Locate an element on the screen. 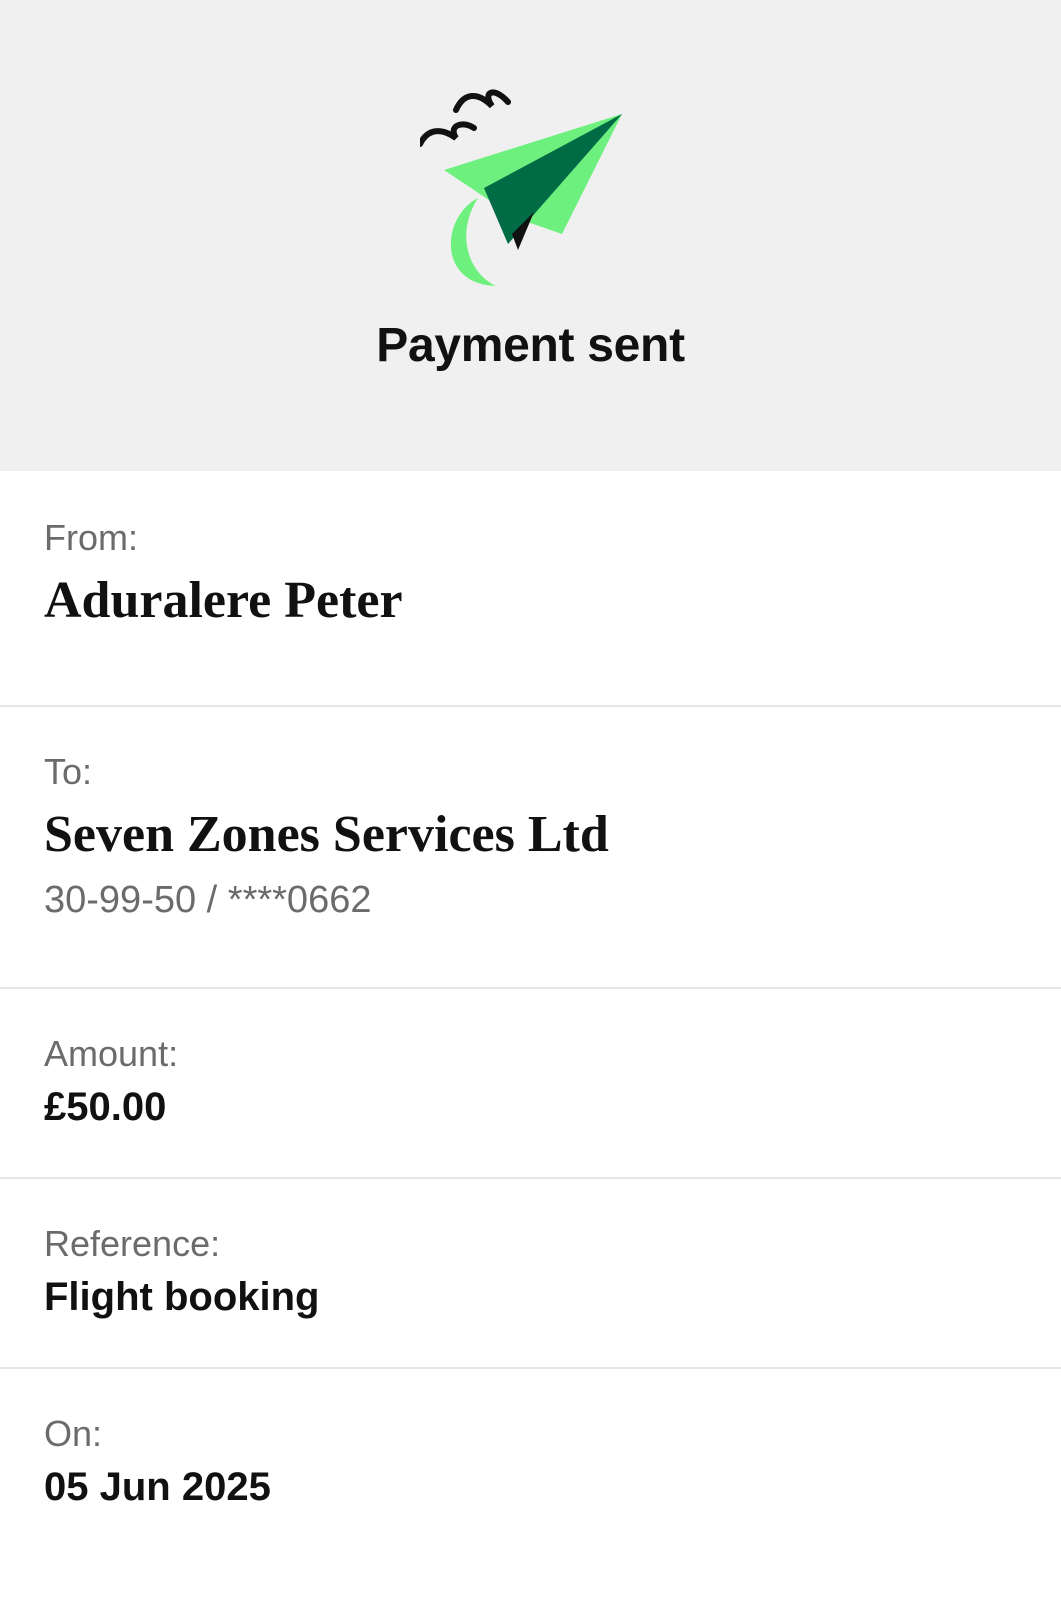 The height and width of the screenshot is (1600, 1061). amount-label: Amount: is located at coordinates (111, 1053).